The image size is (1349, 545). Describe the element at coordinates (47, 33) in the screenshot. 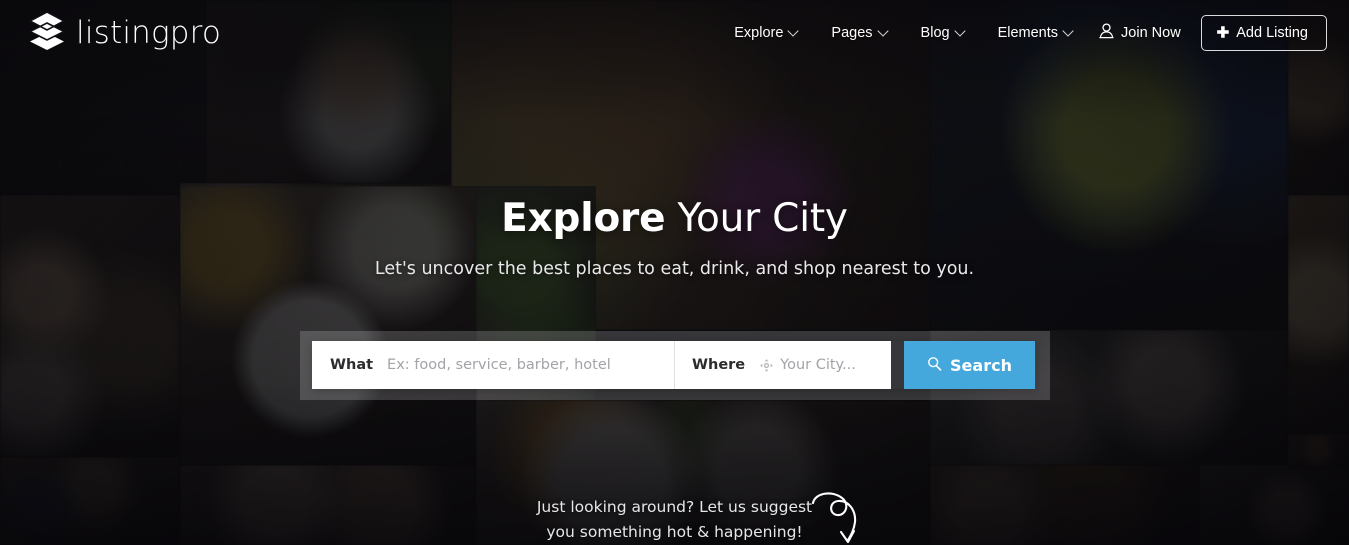

I see `stacked-layers-icon` at that location.